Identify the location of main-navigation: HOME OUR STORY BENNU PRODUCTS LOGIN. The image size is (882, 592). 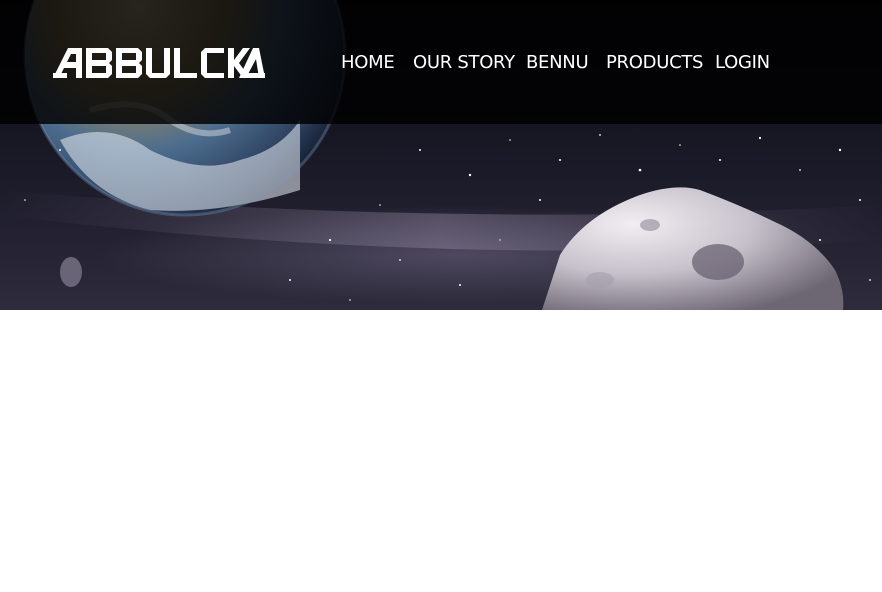
(441, 63).